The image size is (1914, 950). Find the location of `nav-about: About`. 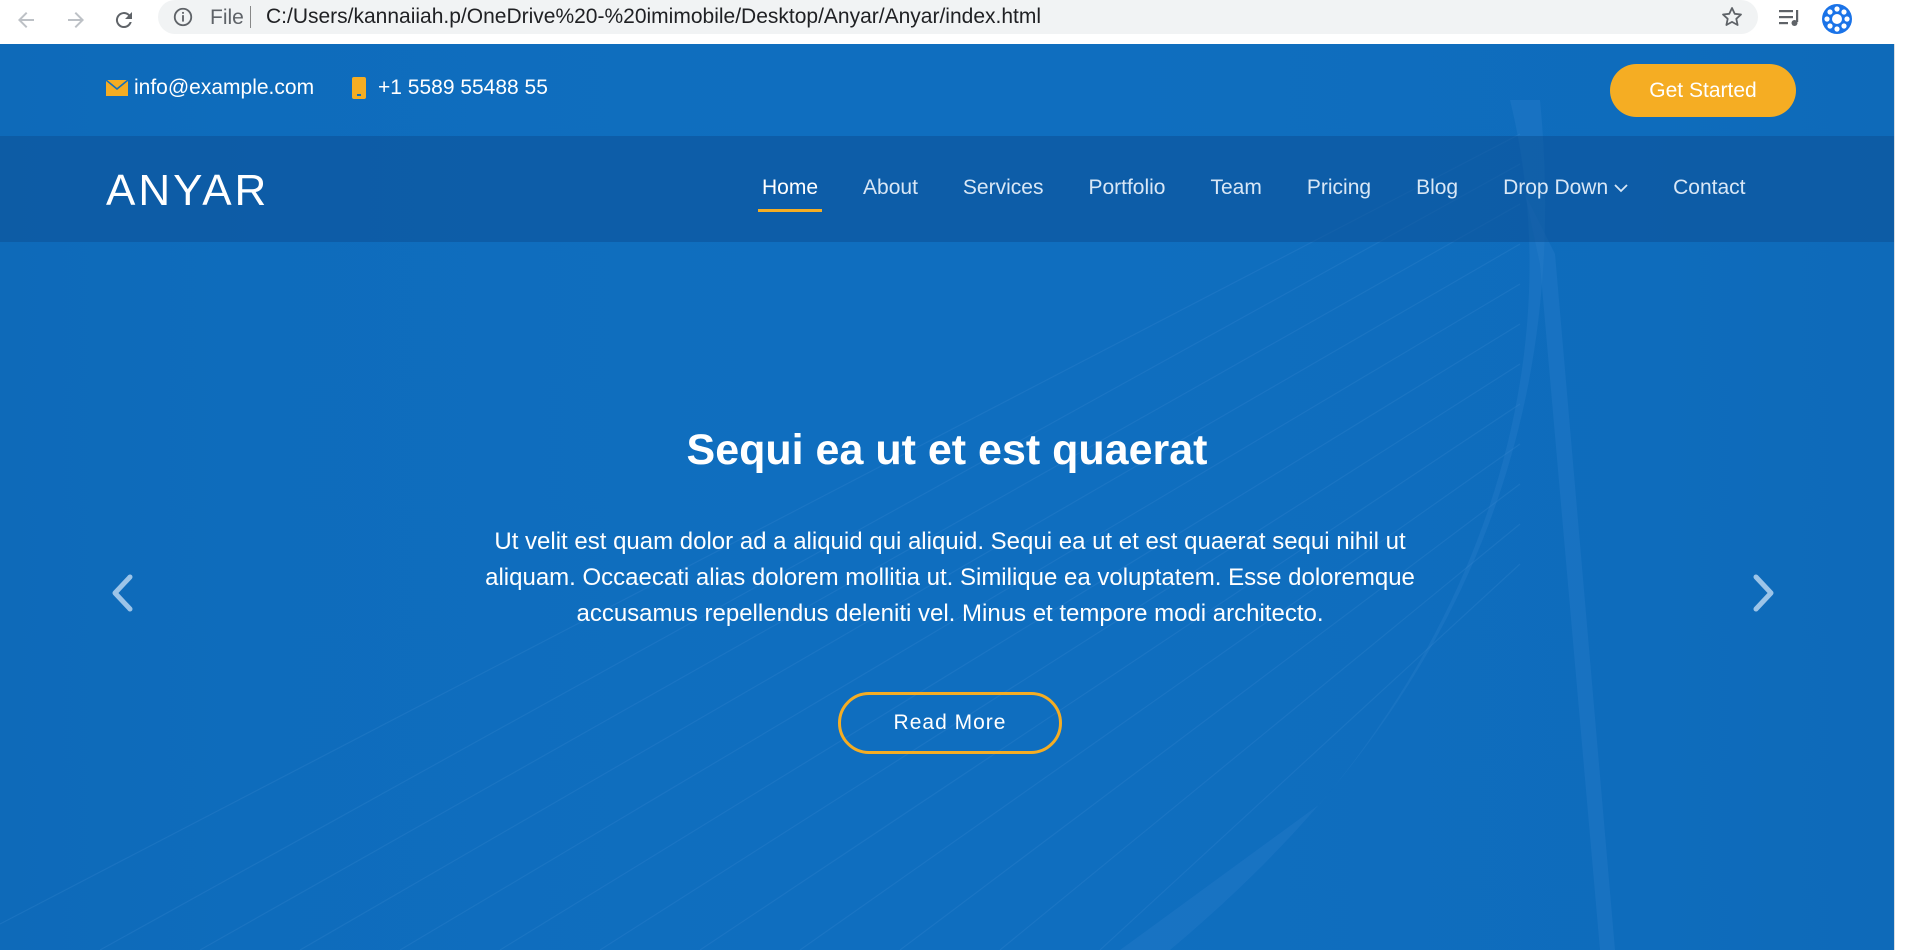

nav-about: About is located at coordinates (890, 188).